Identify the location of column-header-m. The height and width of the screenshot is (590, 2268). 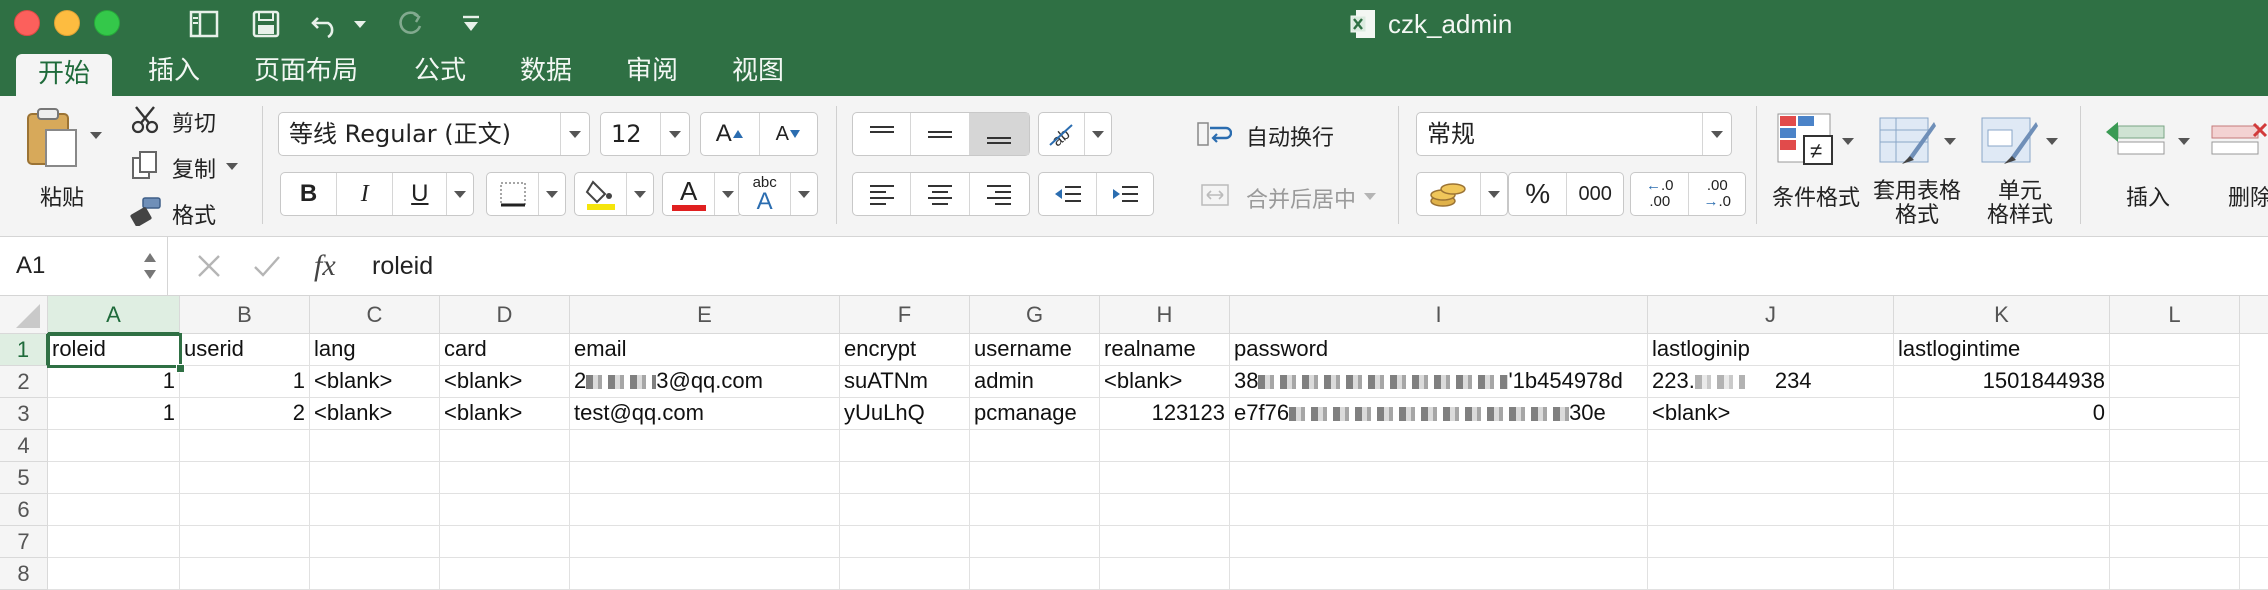
(2254, 315).